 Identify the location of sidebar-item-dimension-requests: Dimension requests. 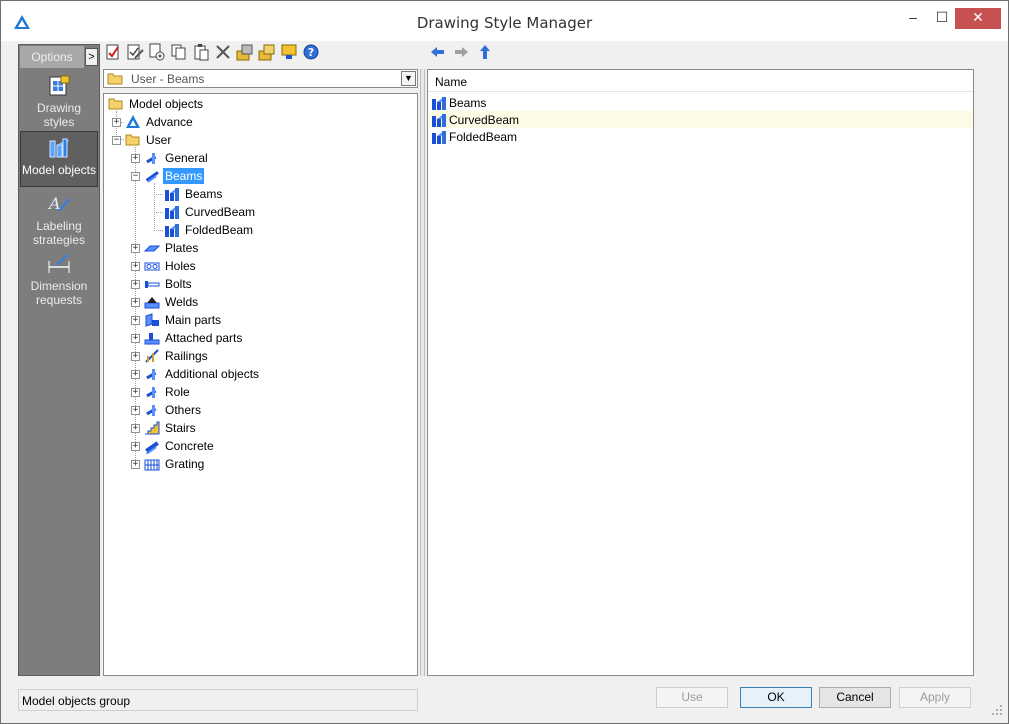
(59, 280).